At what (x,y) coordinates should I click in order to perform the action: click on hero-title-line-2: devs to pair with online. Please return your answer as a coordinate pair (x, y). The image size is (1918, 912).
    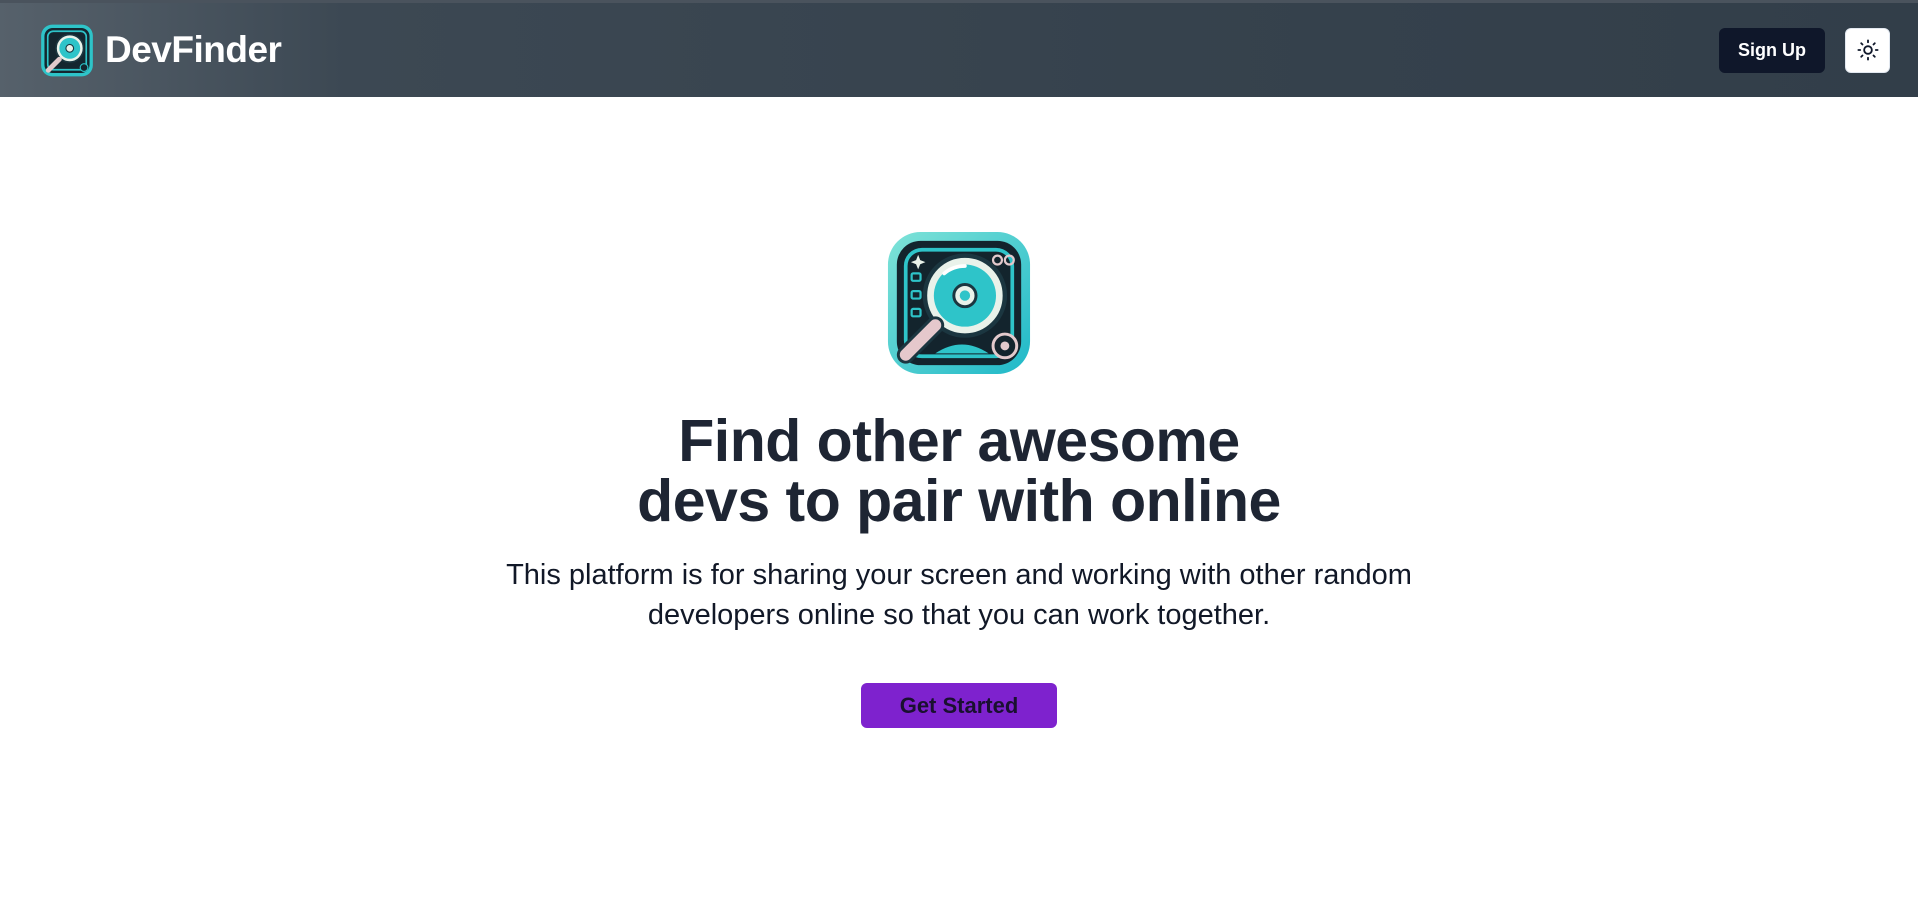
    Looking at the image, I should click on (959, 501).